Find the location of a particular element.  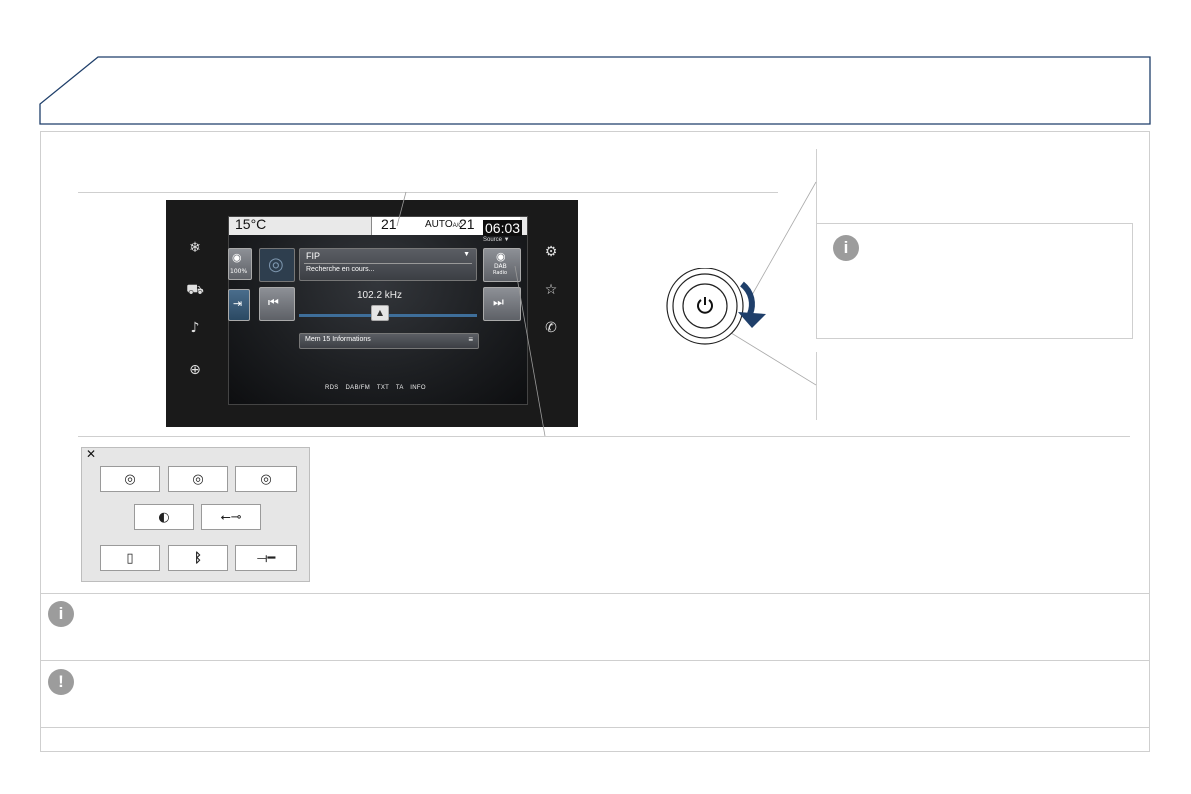

usb-icon: ⭠⊸ is located at coordinates (231, 517).